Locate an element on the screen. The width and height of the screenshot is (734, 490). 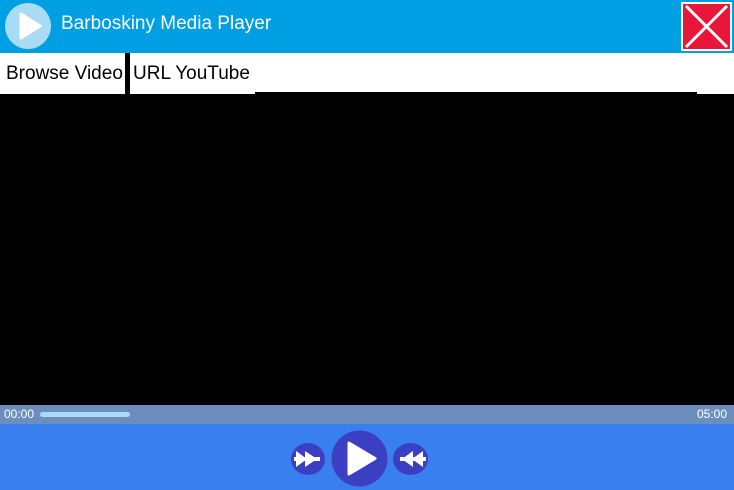
menu-strip is located at coordinates (476, 72).